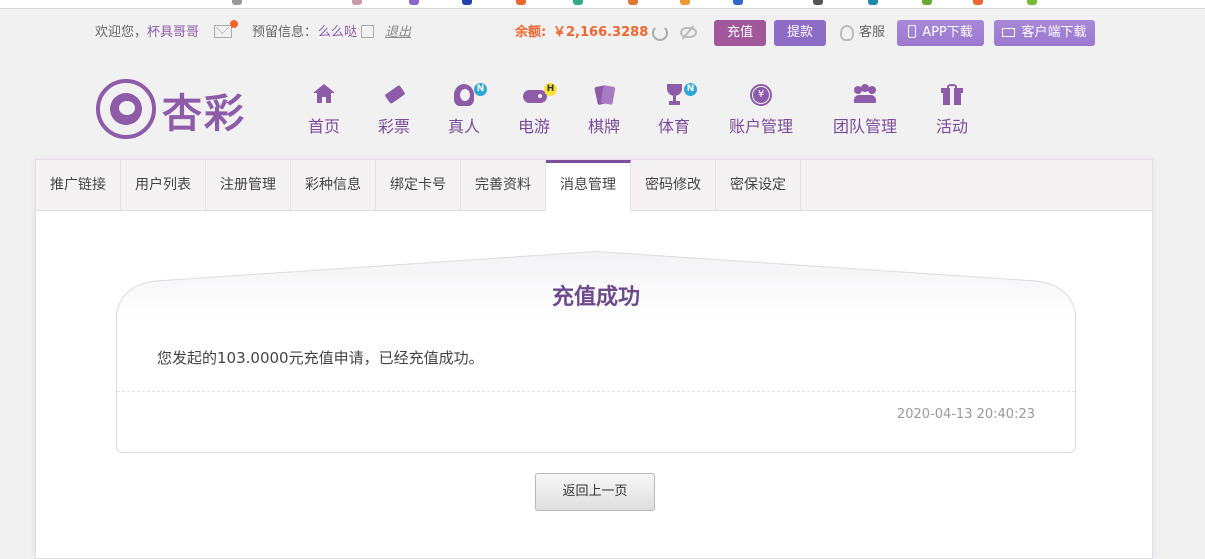 The image size is (1205, 559). Describe the element at coordinates (173, 33) in the screenshot. I see `username-link: 杯具哥哥` at that location.